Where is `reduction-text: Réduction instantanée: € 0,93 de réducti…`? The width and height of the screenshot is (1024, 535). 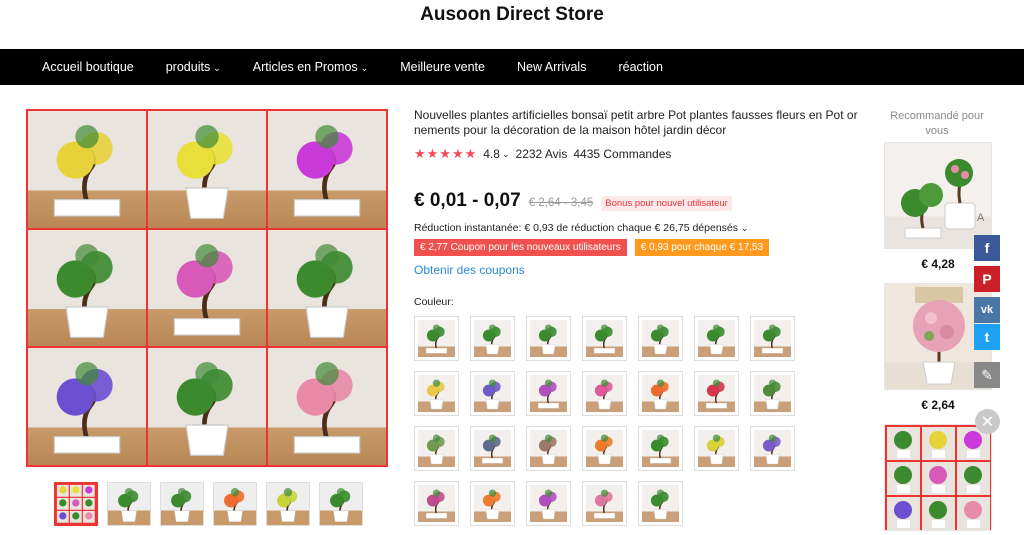
reduction-text: Réduction instantanée: € 0,93 de réducti… is located at coordinates (576, 228).